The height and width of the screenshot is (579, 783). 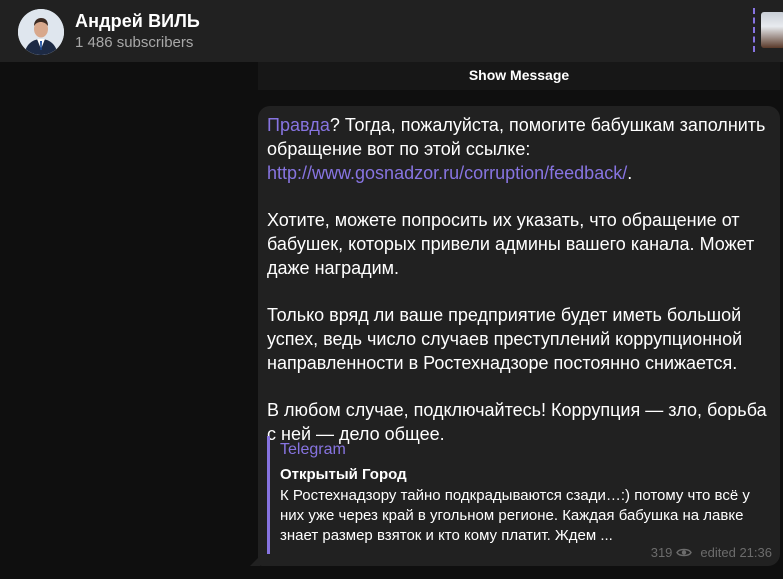 What do you see at coordinates (137, 21) in the screenshot?
I see `channel-title: Андрей ВИЛЬ` at bounding box center [137, 21].